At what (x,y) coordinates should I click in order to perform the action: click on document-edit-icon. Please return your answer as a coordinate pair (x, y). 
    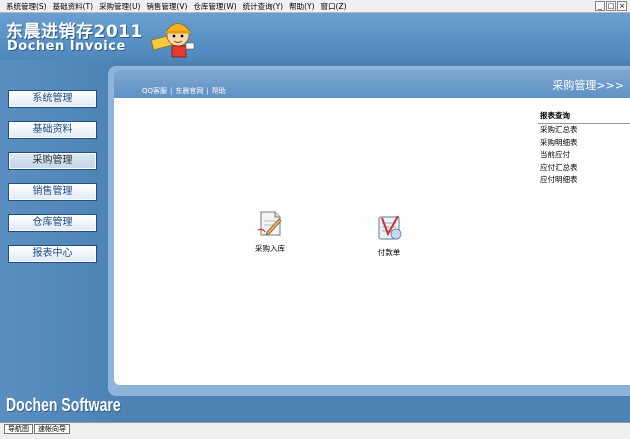
    Looking at the image, I should click on (269, 223).